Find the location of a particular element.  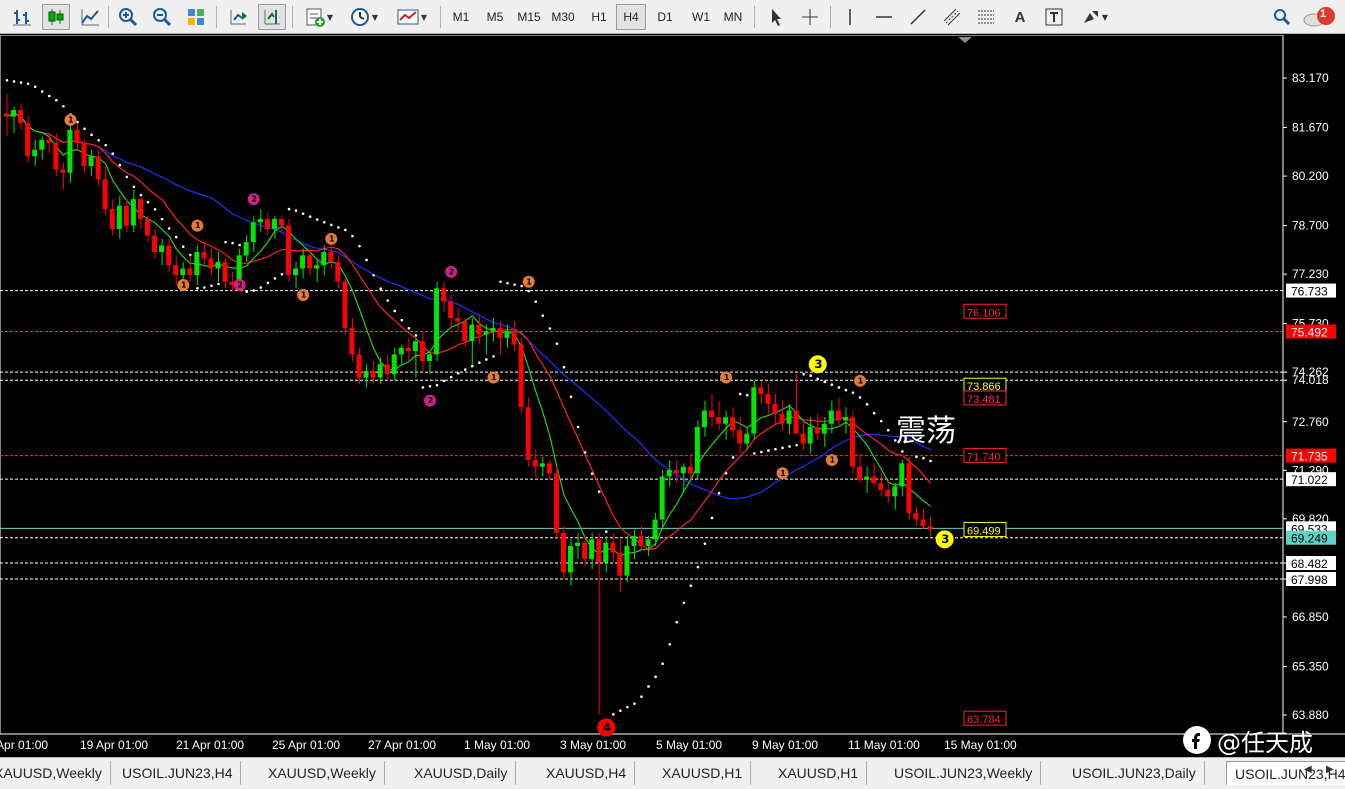

tile-windows-icon is located at coordinates (196, 17).